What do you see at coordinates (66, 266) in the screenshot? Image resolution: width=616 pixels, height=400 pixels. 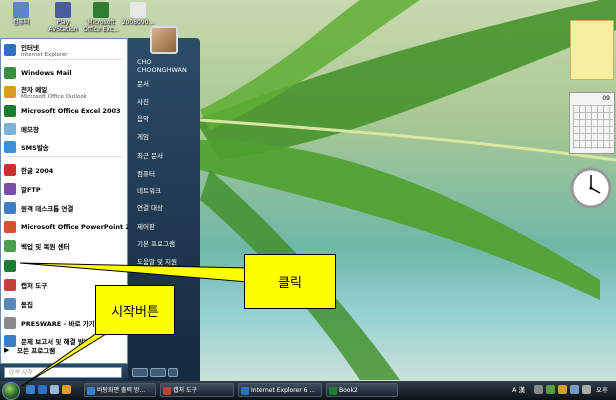 I see `start-menu-item` at bounding box center [66, 266].